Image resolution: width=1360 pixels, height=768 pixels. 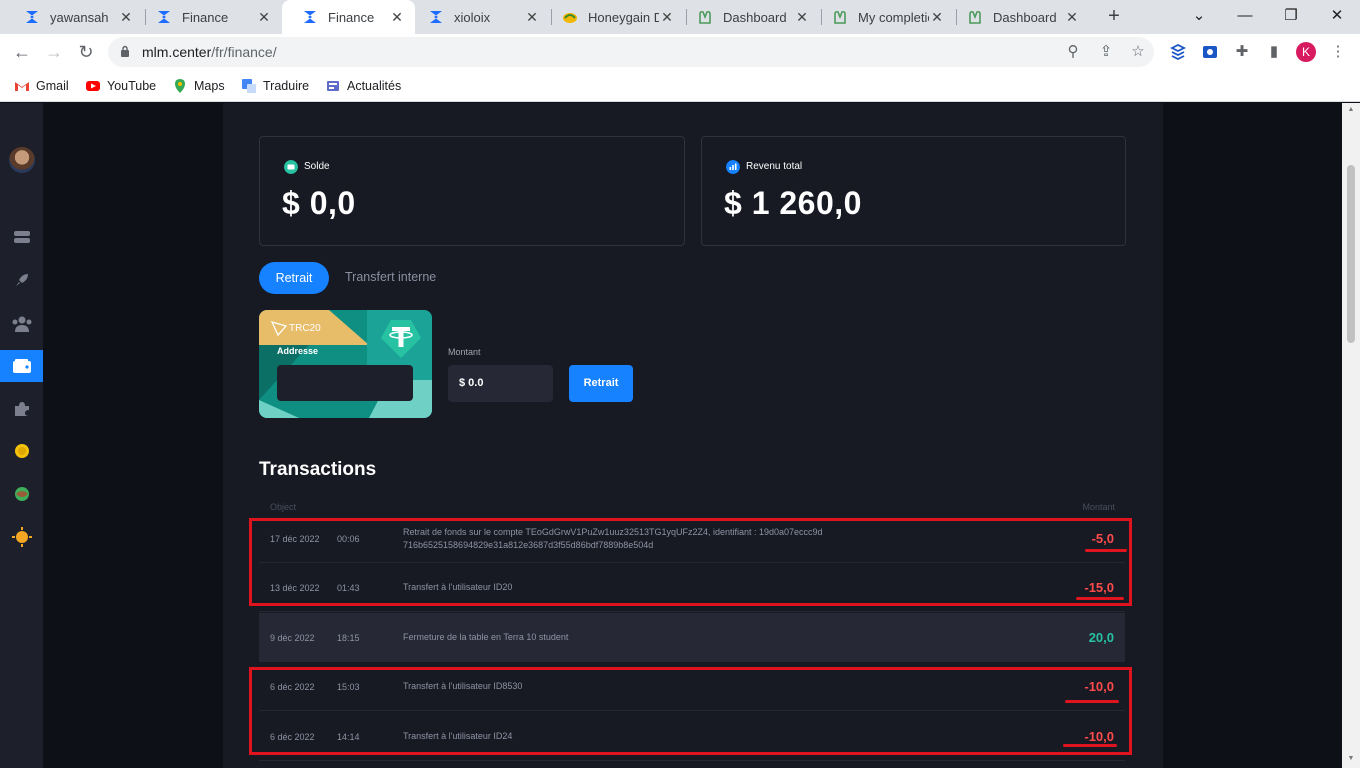 I want to click on sidebar-item-sun, so click(x=21, y=537).